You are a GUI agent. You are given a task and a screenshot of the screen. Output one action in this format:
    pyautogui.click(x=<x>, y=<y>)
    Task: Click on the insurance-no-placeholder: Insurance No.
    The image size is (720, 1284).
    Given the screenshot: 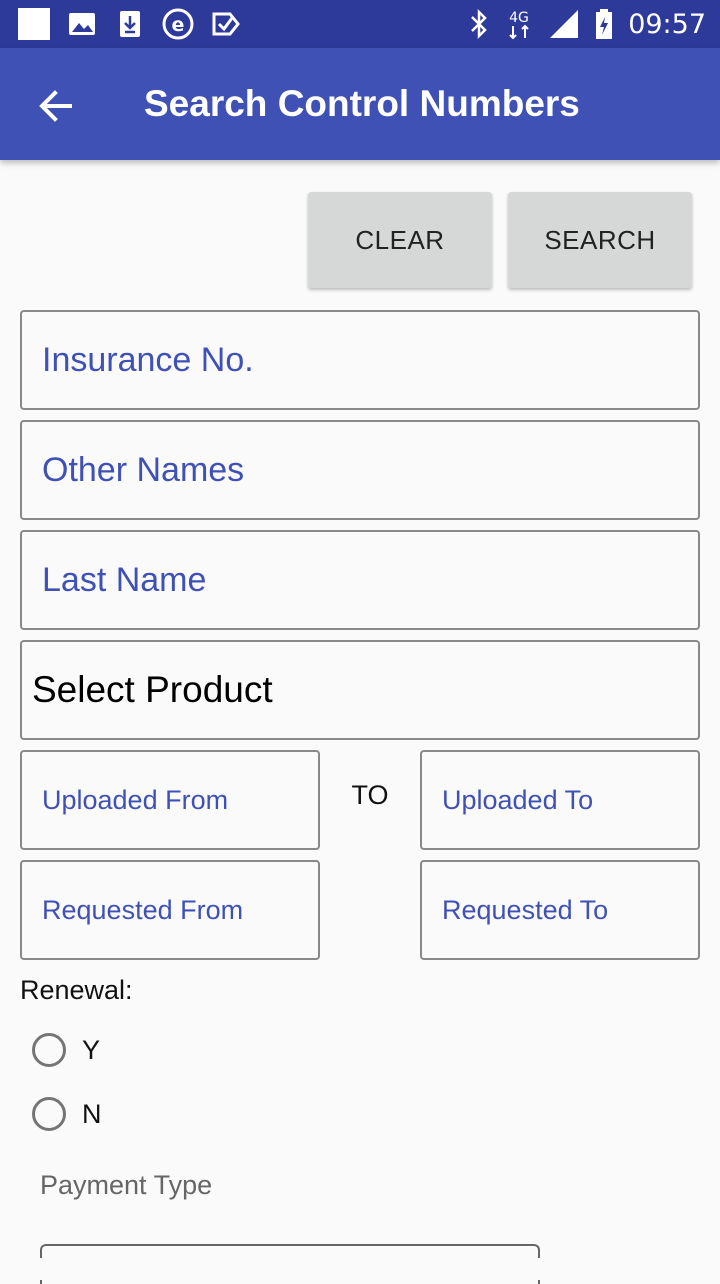 What is the action you would take?
    pyautogui.click(x=148, y=359)
    